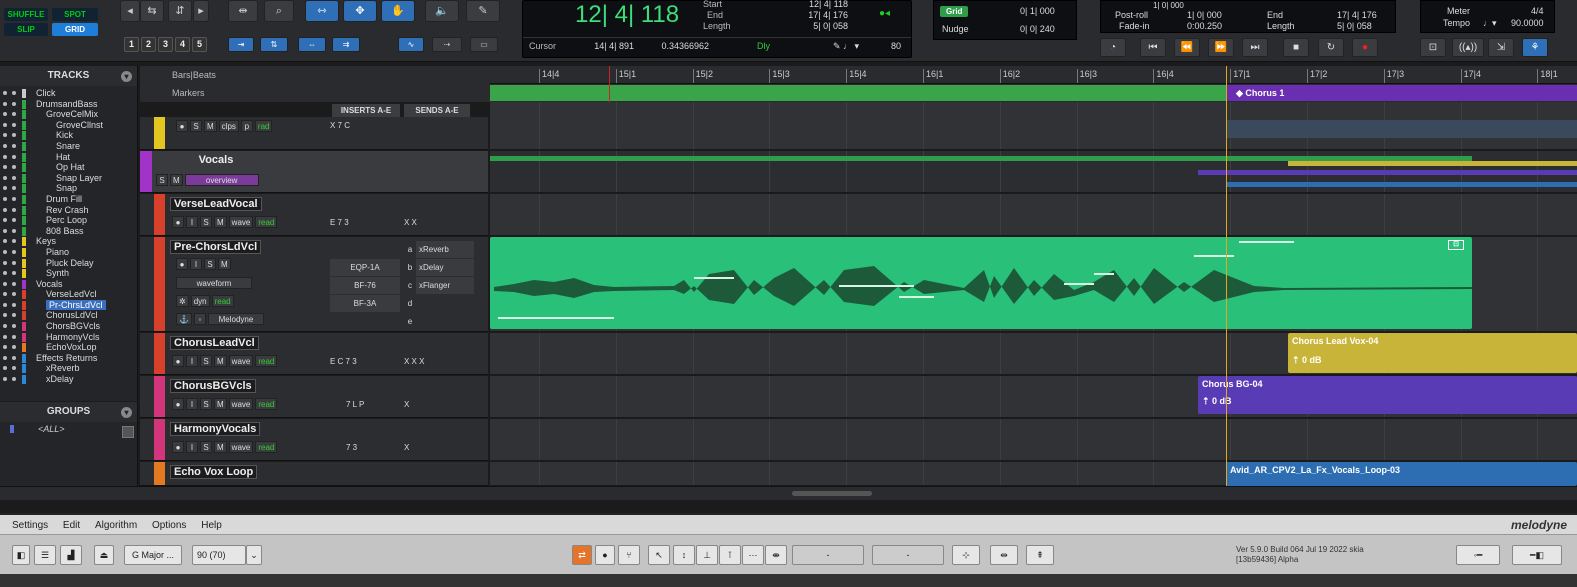 The height and width of the screenshot is (587, 1577). What do you see at coordinates (68, 358) in the screenshot?
I see `track-list-item: Effects Returns` at bounding box center [68, 358].